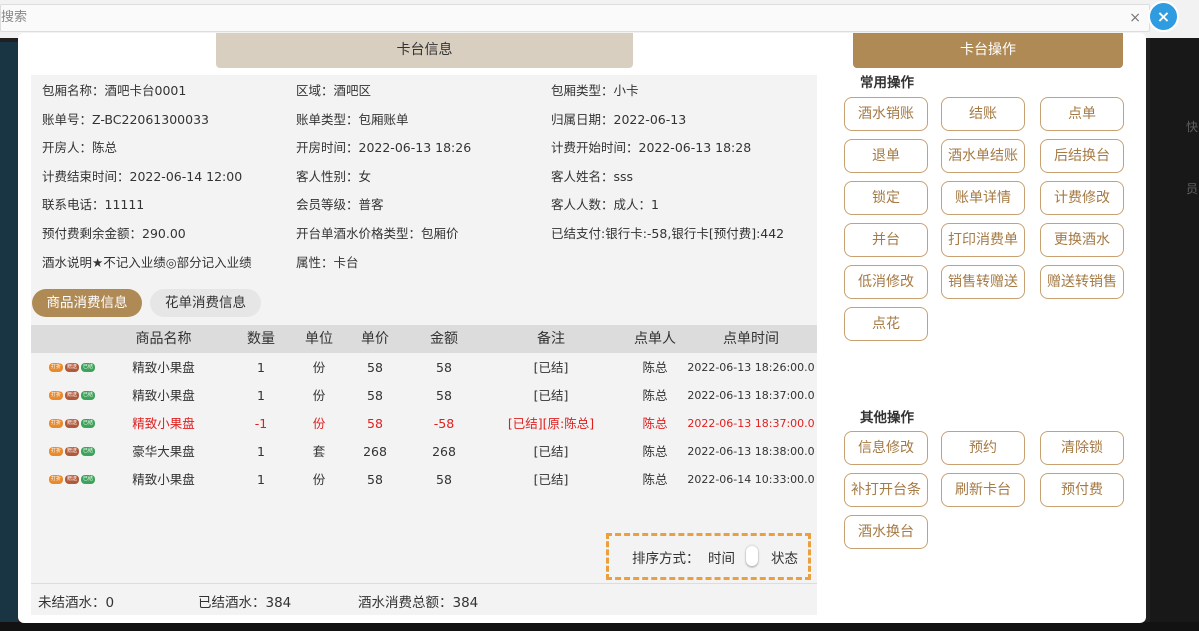 The height and width of the screenshot is (631, 1199). What do you see at coordinates (444, 423) in the screenshot?
I see `cell-amount: -58` at bounding box center [444, 423].